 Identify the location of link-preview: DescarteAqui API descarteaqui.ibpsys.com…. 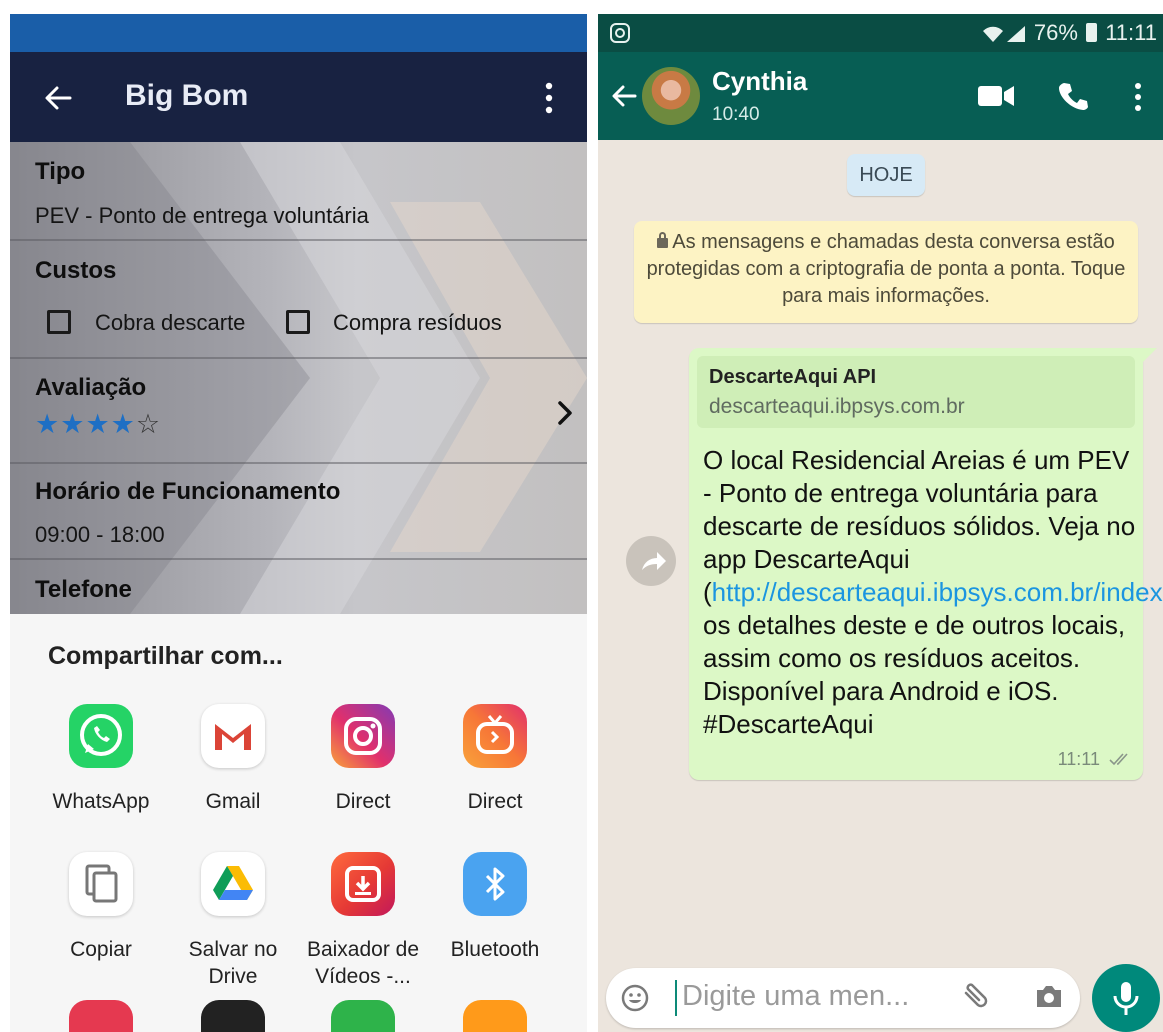
(916, 392).